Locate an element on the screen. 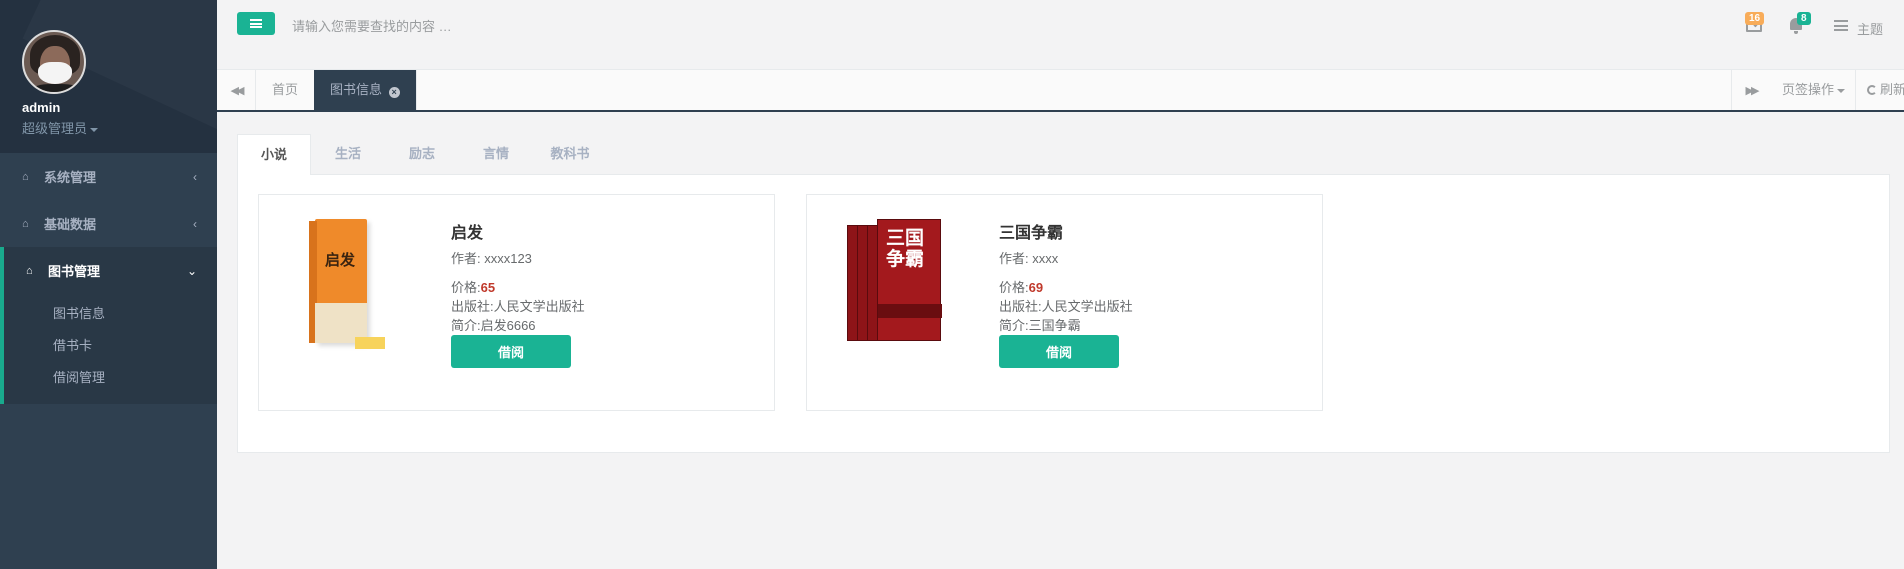 This screenshot has width=1904, height=569. bars-icon is located at coordinates (256, 23).